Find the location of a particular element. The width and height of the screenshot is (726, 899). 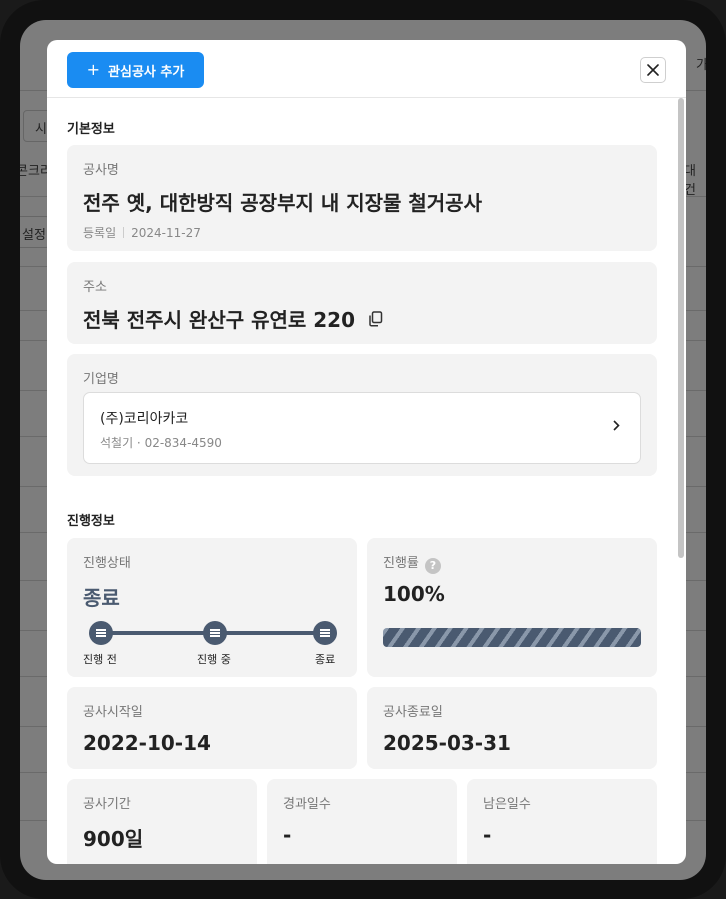

step-node-during is located at coordinates (215, 633).